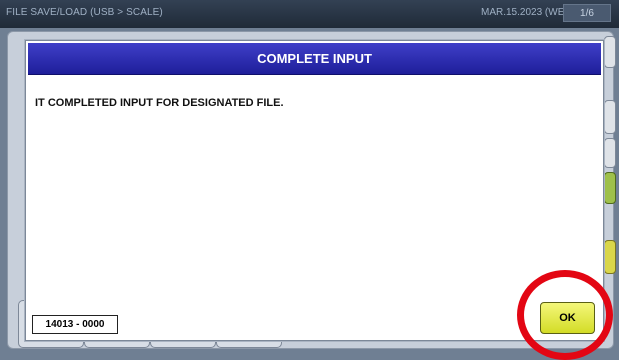 The width and height of the screenshot is (619, 360). I want to click on message-code: 14013 - 0000, so click(75, 324).